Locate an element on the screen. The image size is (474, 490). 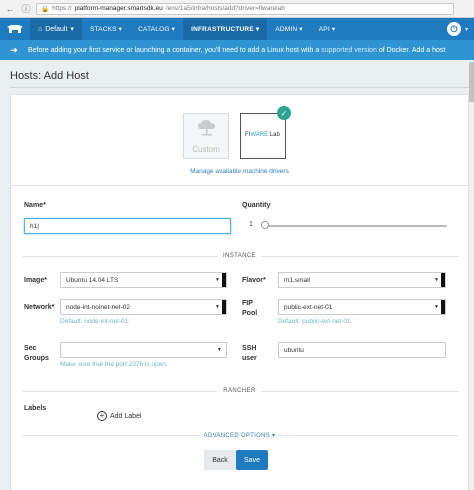
flavor-label: Flavor* is located at coordinates (254, 280).